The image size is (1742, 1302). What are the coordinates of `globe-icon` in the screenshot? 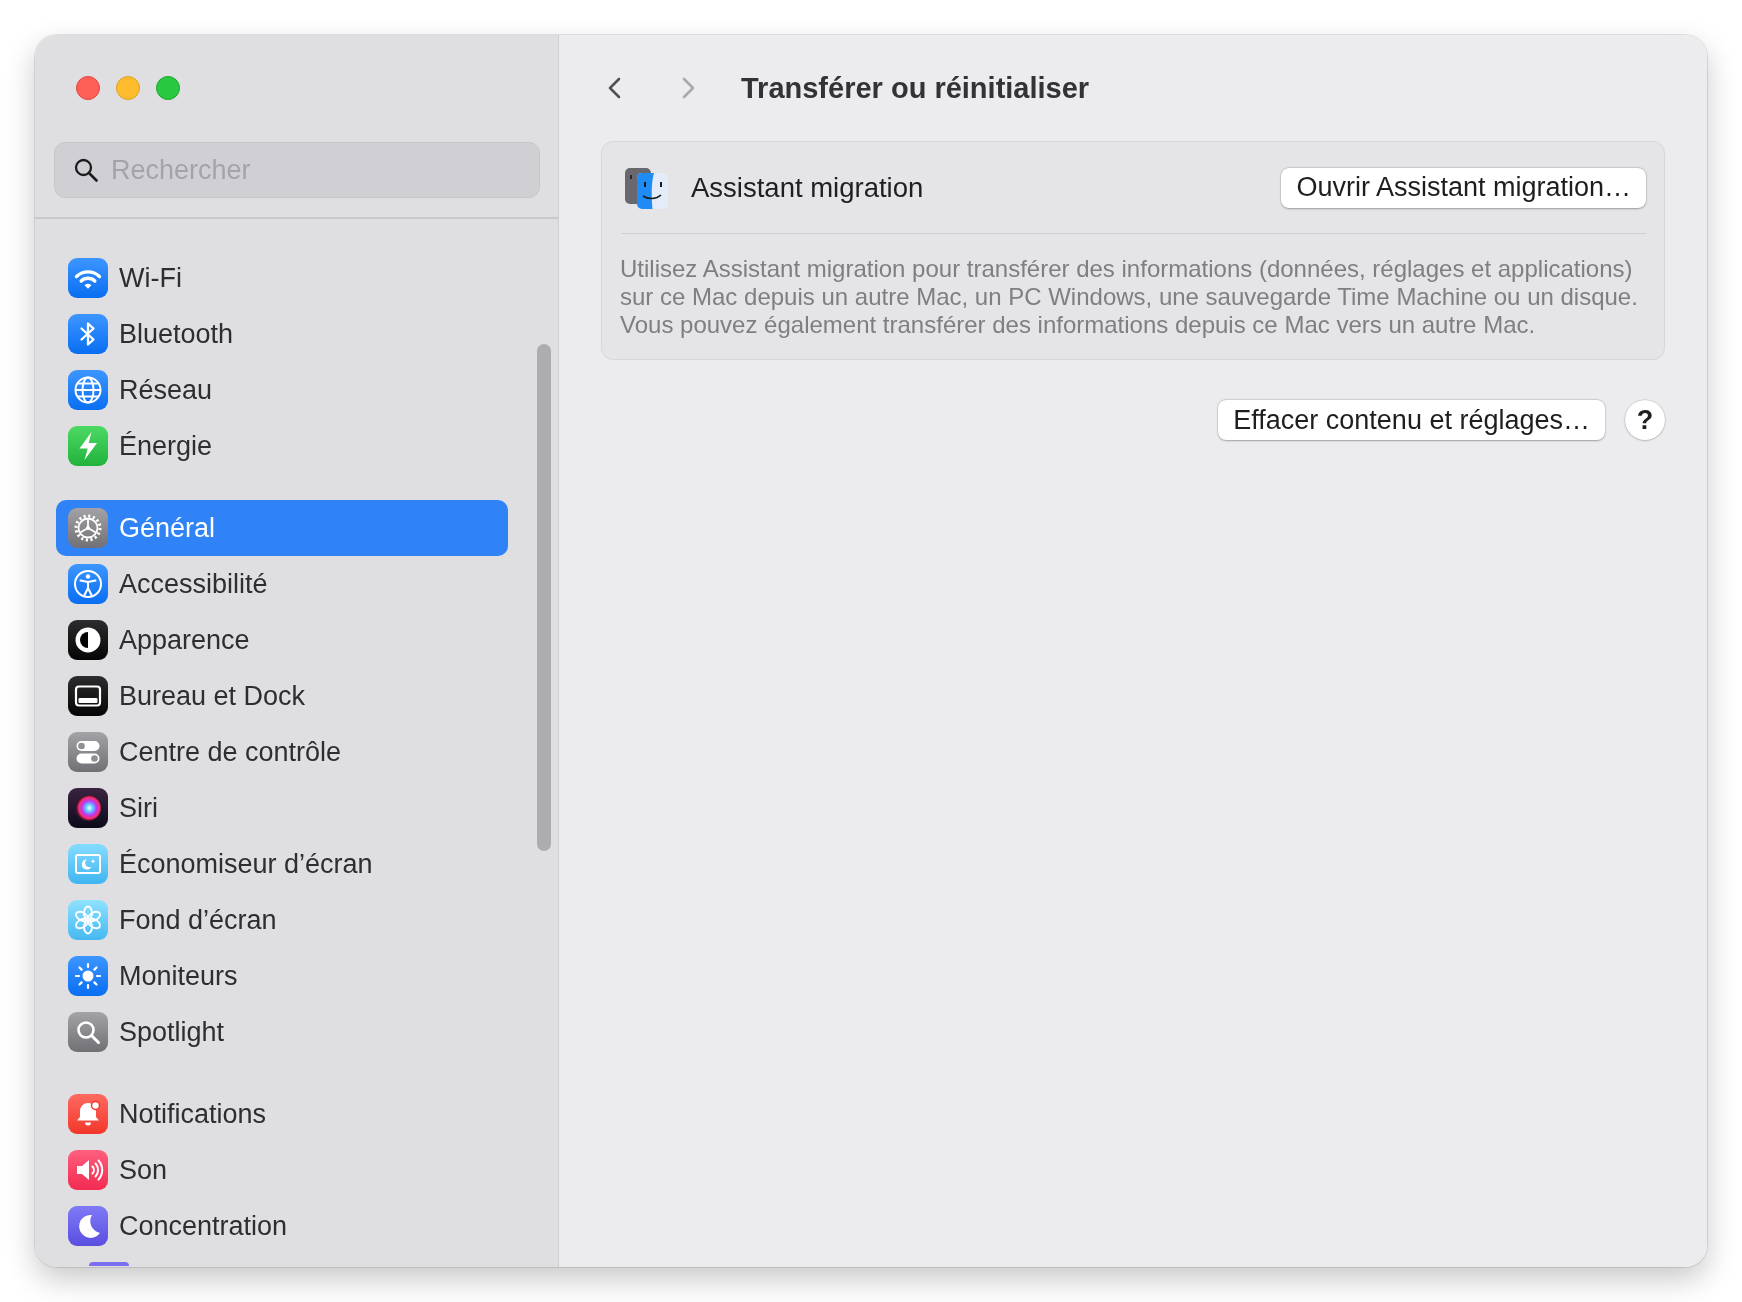 It's located at (88, 390).